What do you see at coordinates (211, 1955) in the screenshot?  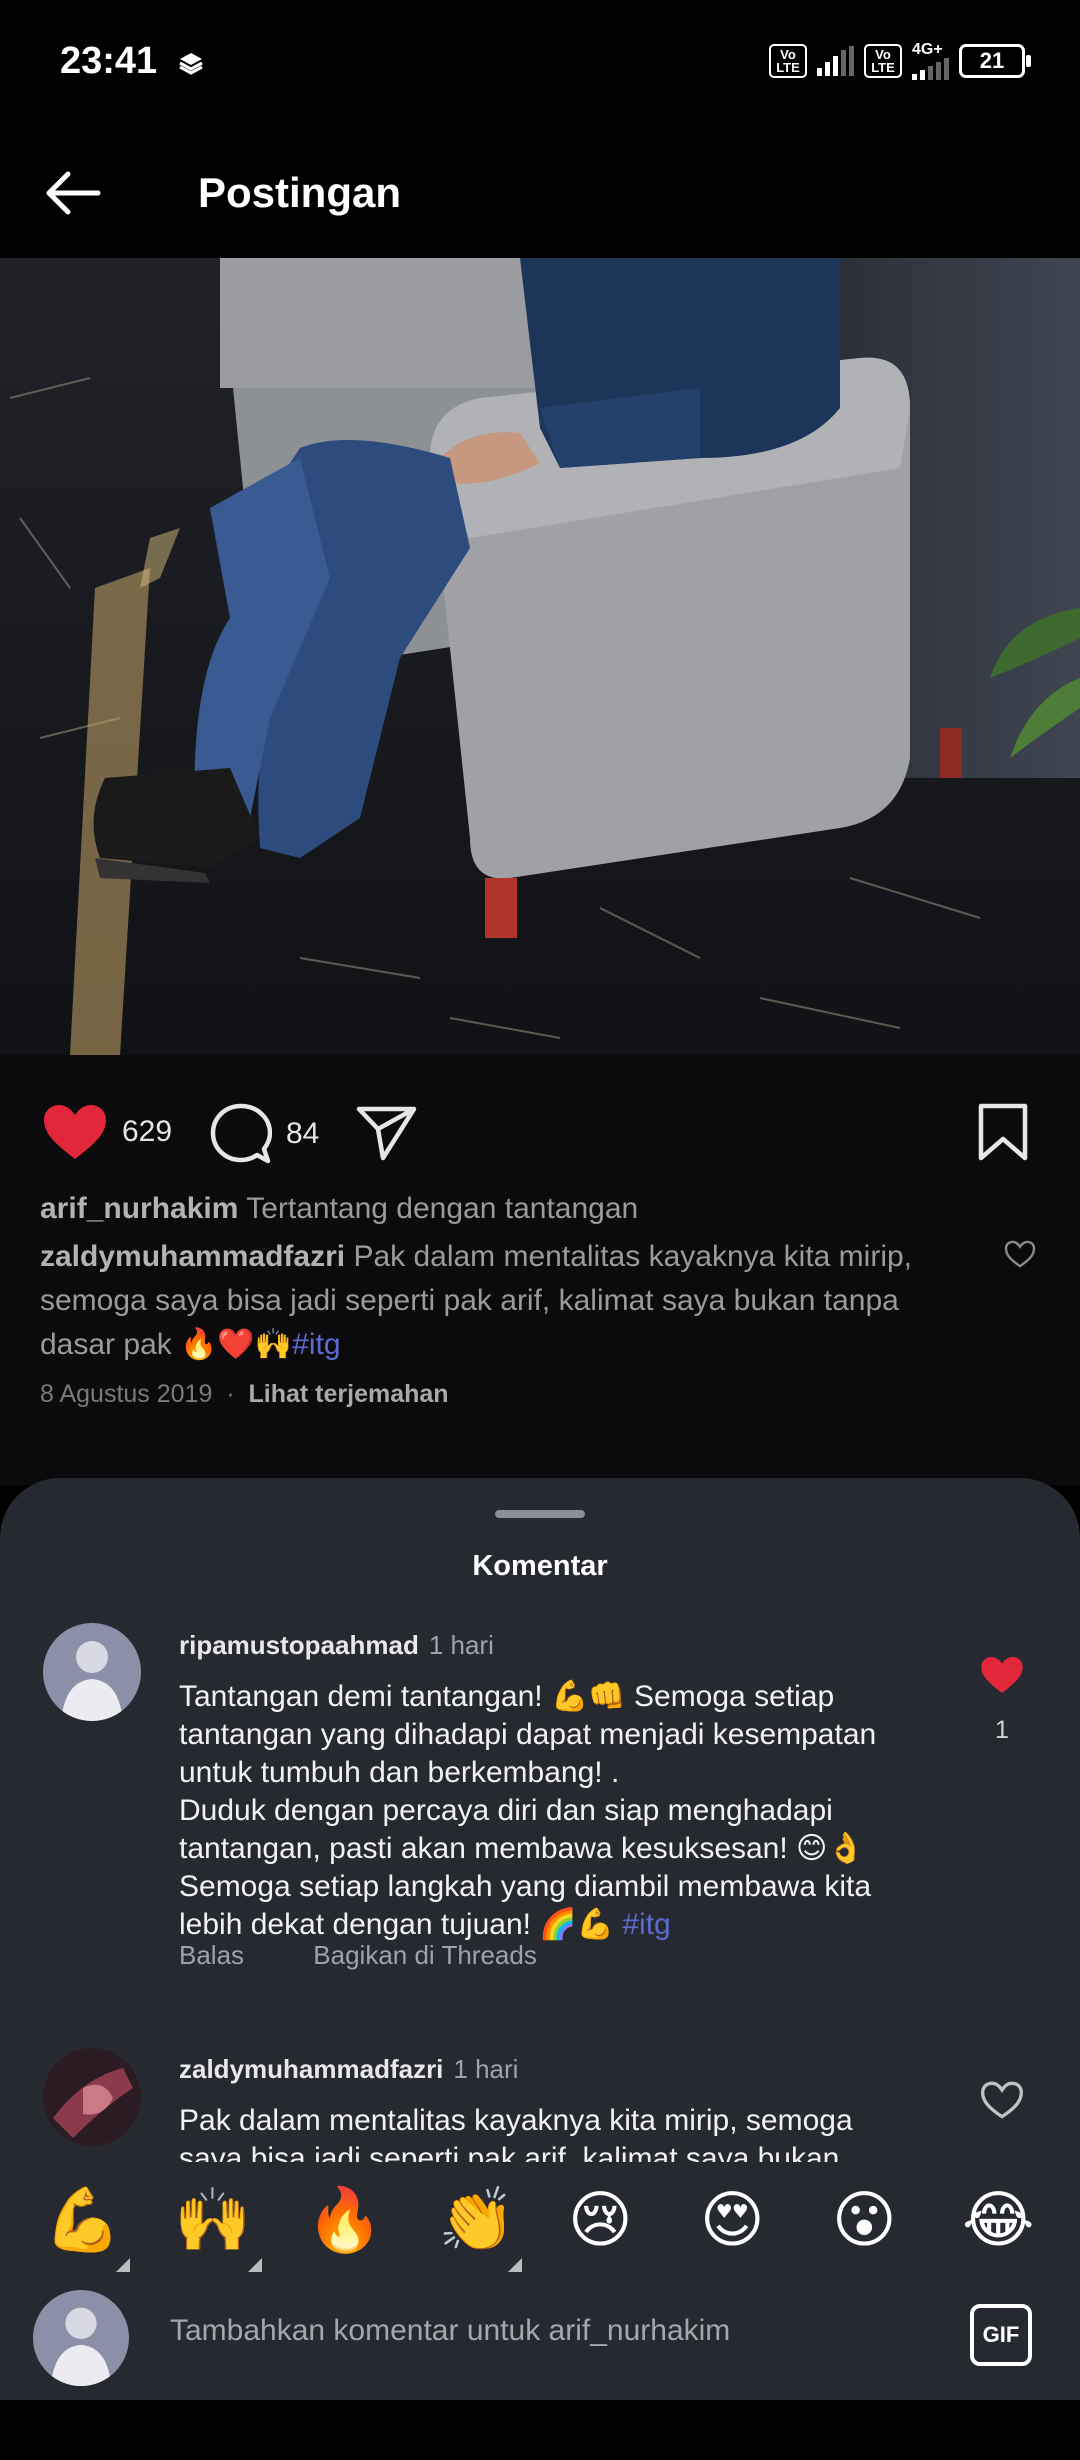 I see `reply-button: Balas` at bounding box center [211, 1955].